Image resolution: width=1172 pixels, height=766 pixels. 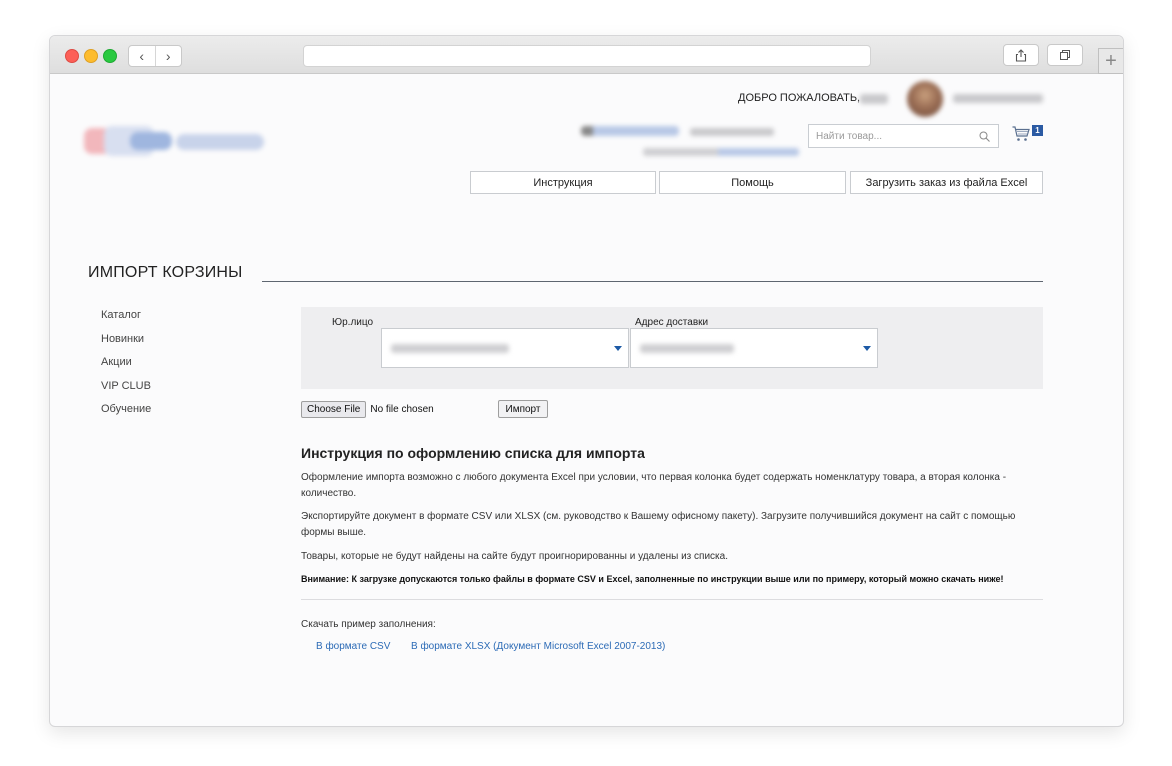 I want to click on share-icon, so click(x=1021, y=55).